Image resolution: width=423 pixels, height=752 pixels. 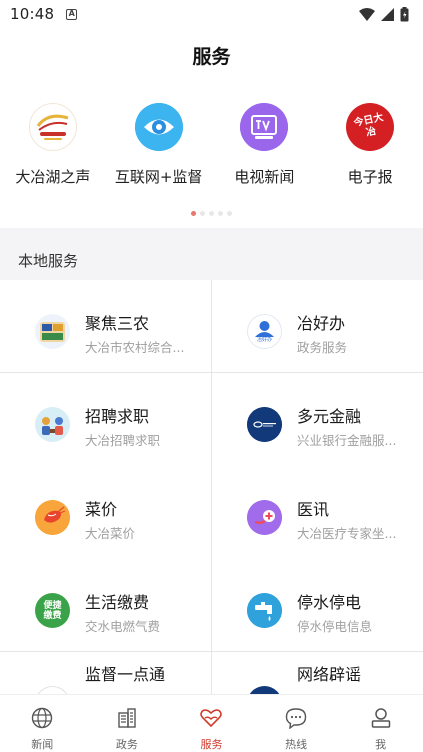 I want to click on medical-icon, so click(x=264, y=517).